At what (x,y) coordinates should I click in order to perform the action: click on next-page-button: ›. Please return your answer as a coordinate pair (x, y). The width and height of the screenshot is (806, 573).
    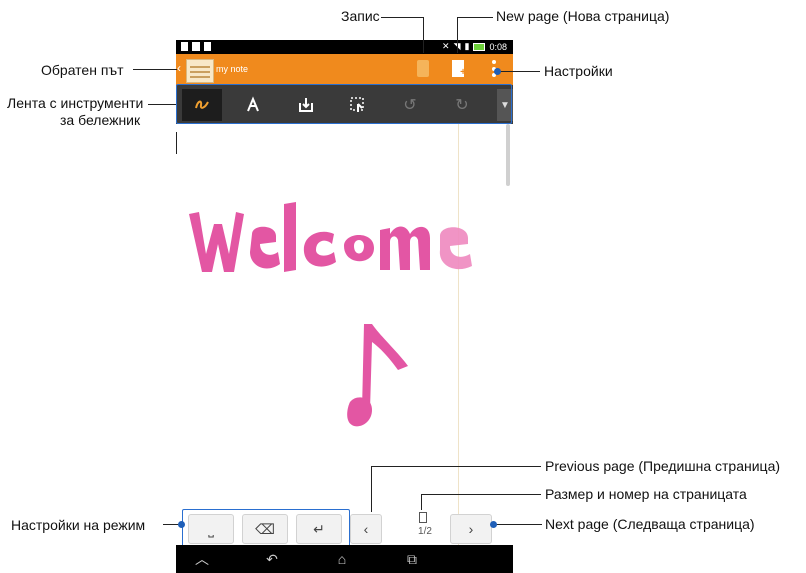
    Looking at the image, I should click on (471, 529).